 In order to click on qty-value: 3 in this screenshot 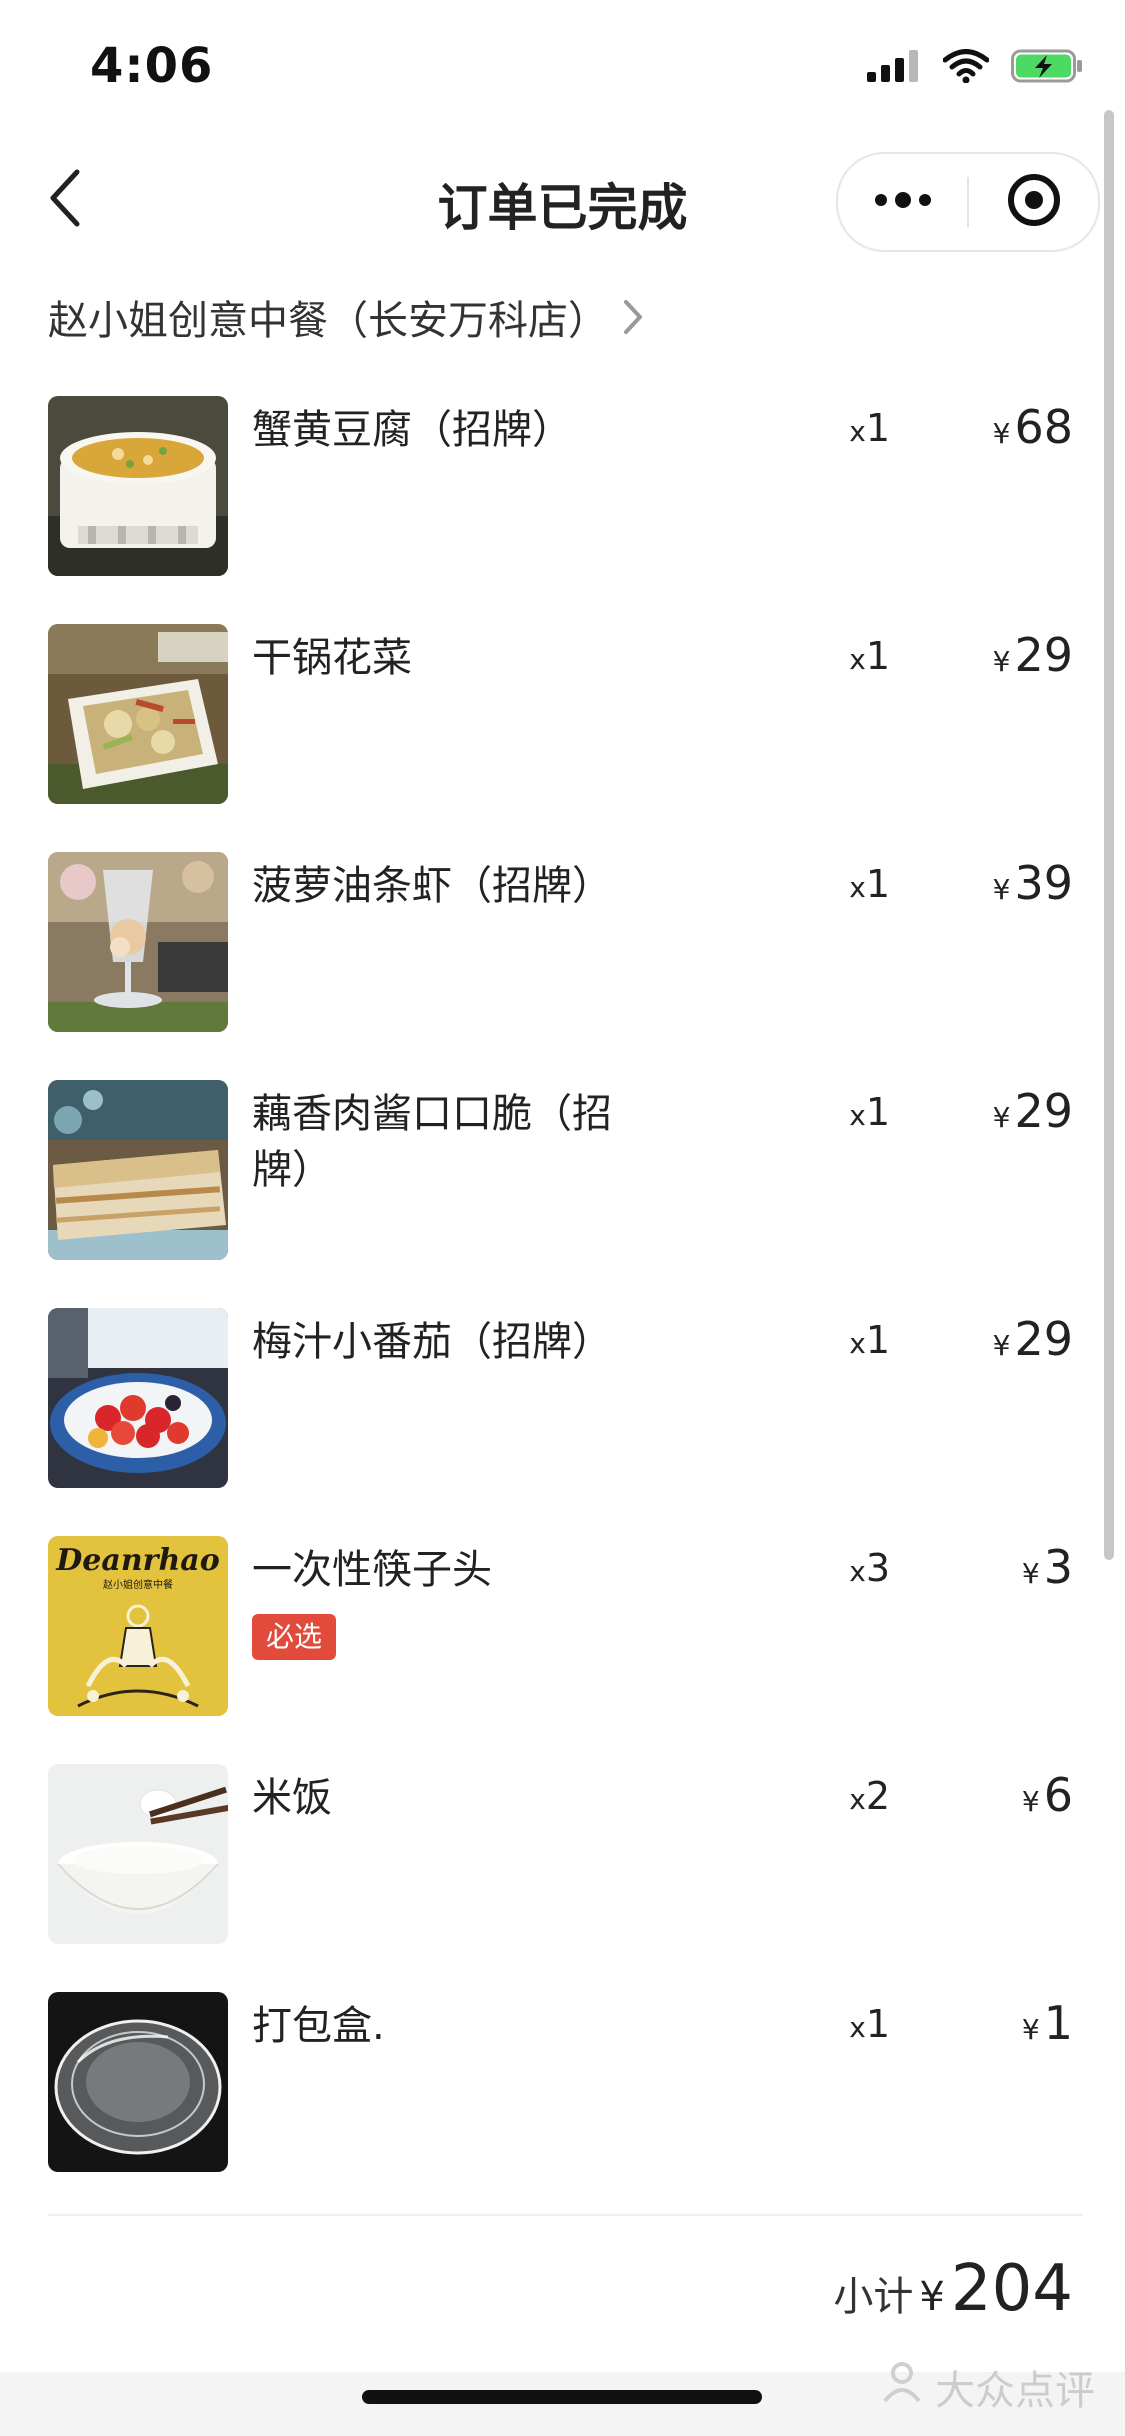, I will do `click(877, 1568)`.